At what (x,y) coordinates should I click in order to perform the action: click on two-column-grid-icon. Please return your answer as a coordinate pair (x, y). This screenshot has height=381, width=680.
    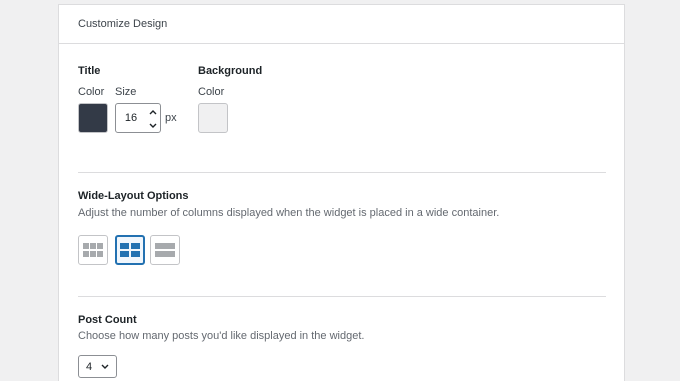
    Looking at the image, I should click on (130, 250).